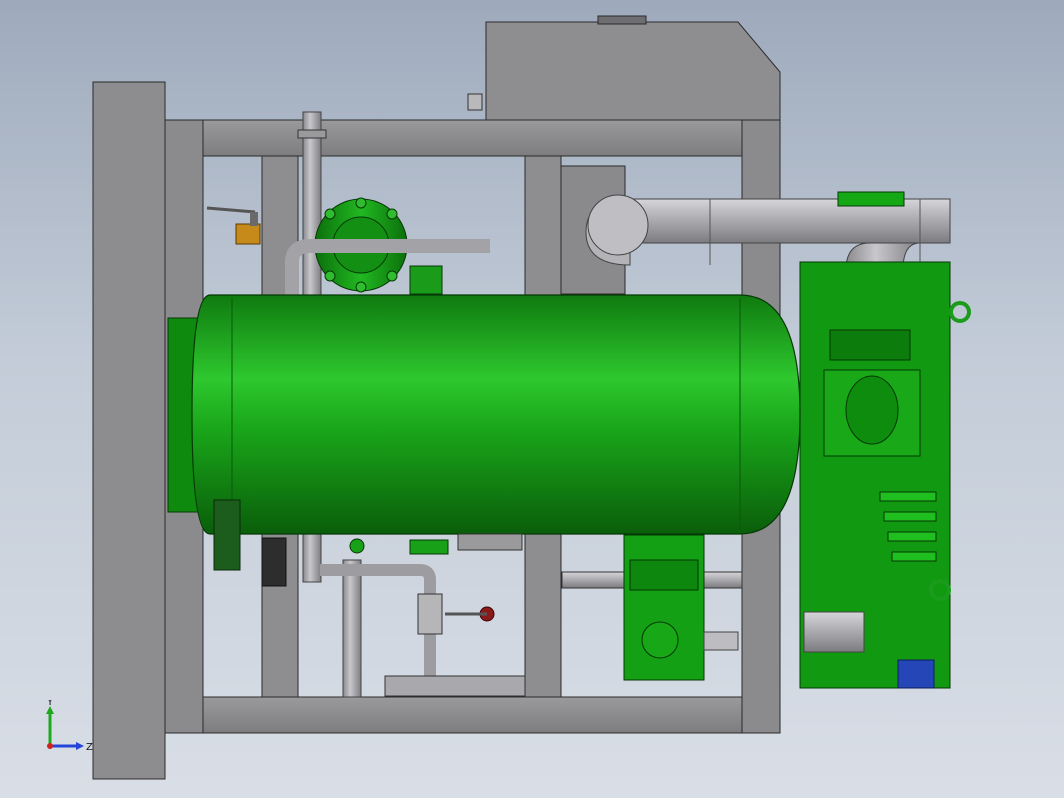 The height and width of the screenshot is (798, 1064). I want to click on z-axis-arrow, so click(80, 746).